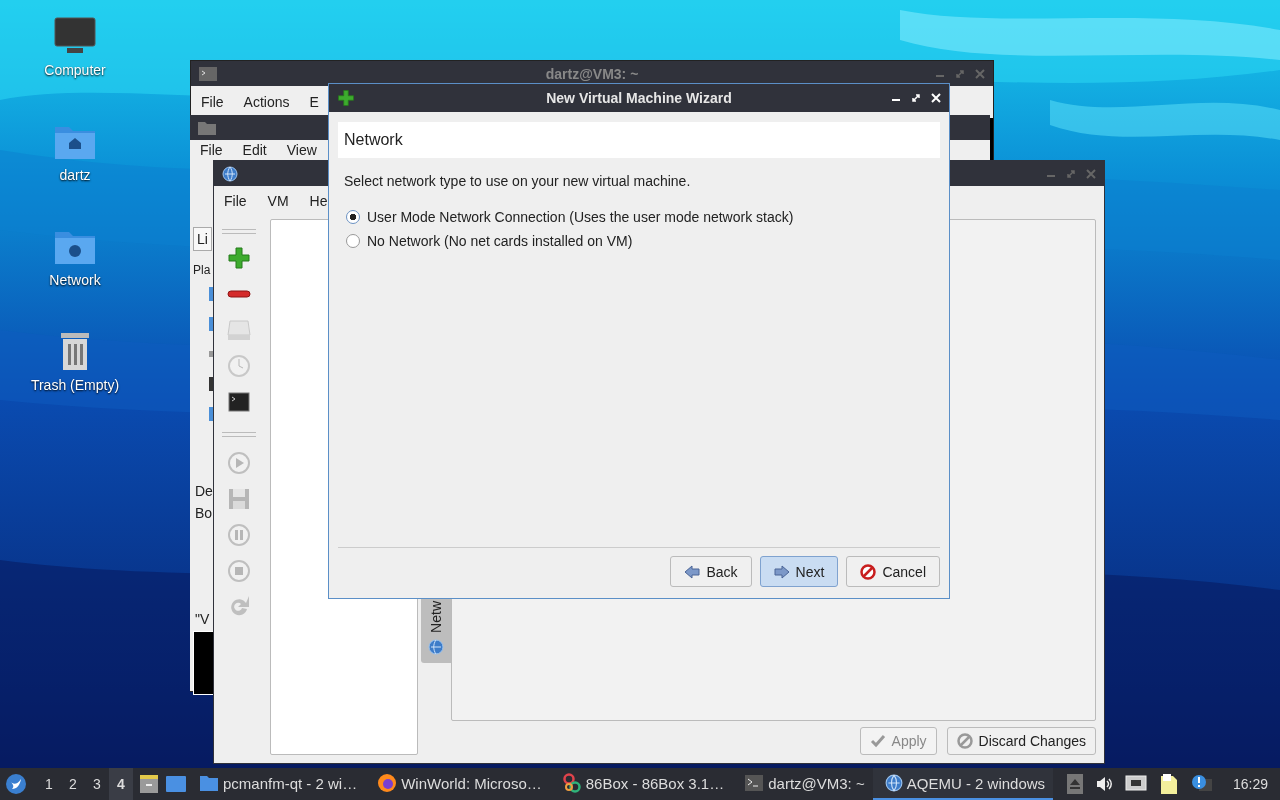 This screenshot has height=800, width=1280. I want to click on menu-item: VM, so click(278, 201).